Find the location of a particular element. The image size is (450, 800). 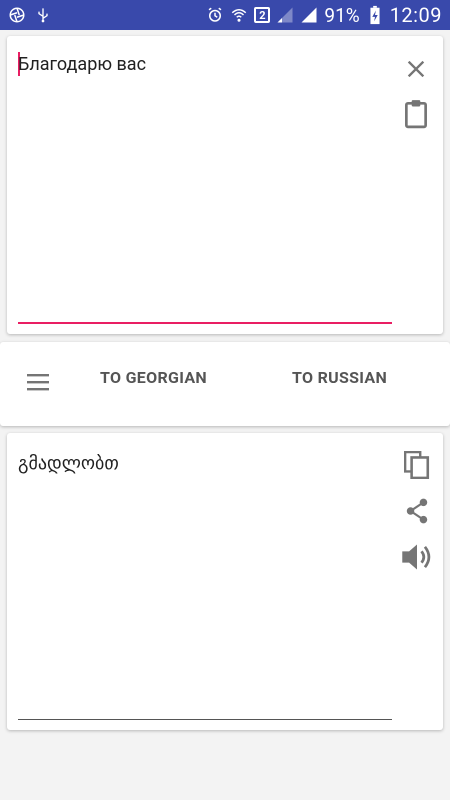

clock: 12:09 is located at coordinates (415, 15).